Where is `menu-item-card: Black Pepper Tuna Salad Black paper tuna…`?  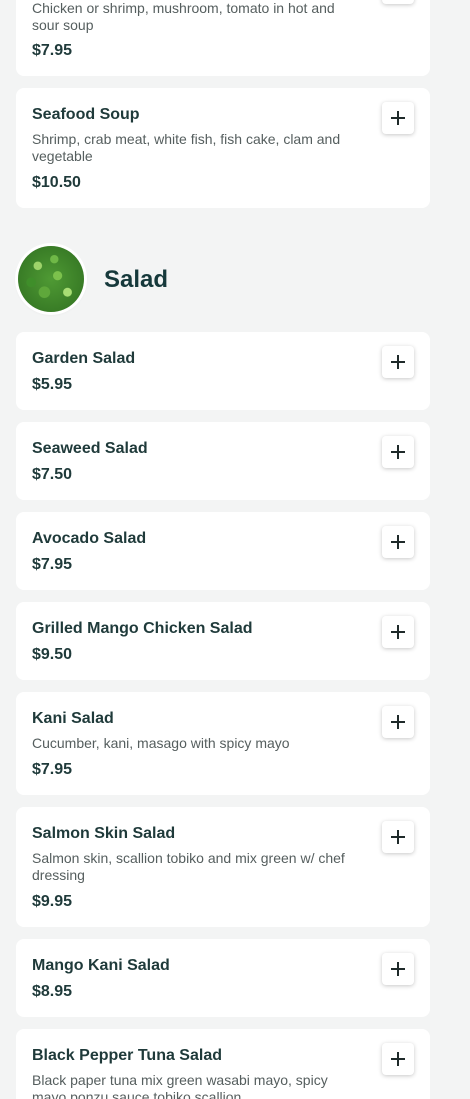
menu-item-card: Black Pepper Tuna Salad Black paper tuna… is located at coordinates (223, 1064).